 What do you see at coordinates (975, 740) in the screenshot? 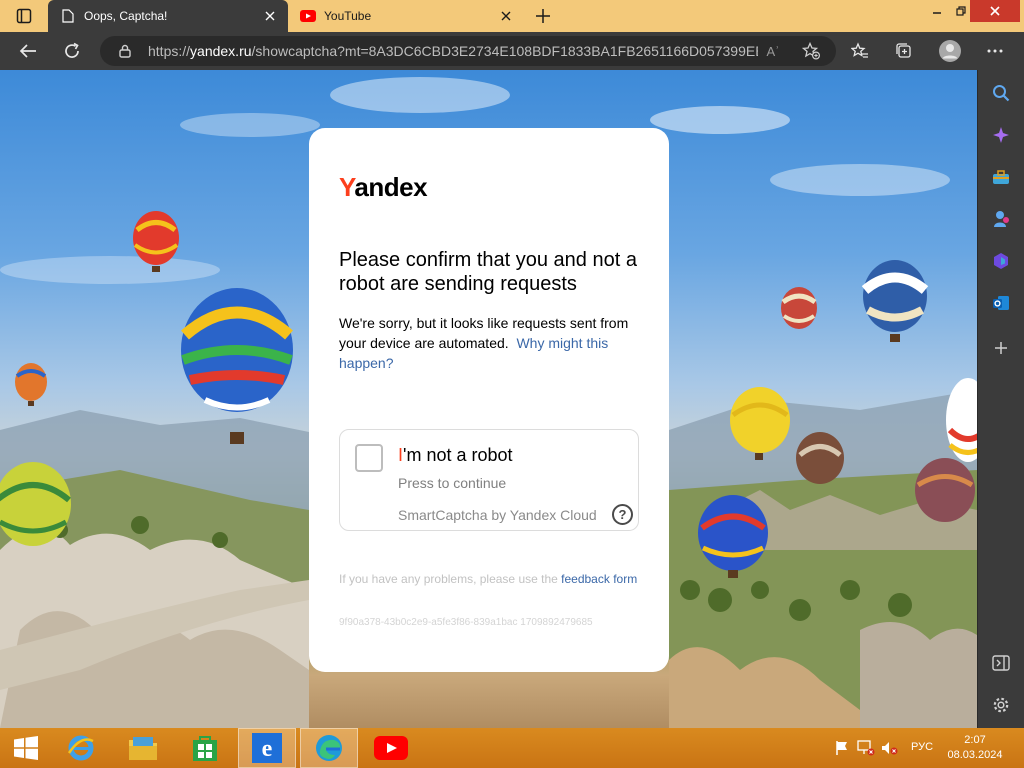
I see `clock-time: 2:07` at bounding box center [975, 740].